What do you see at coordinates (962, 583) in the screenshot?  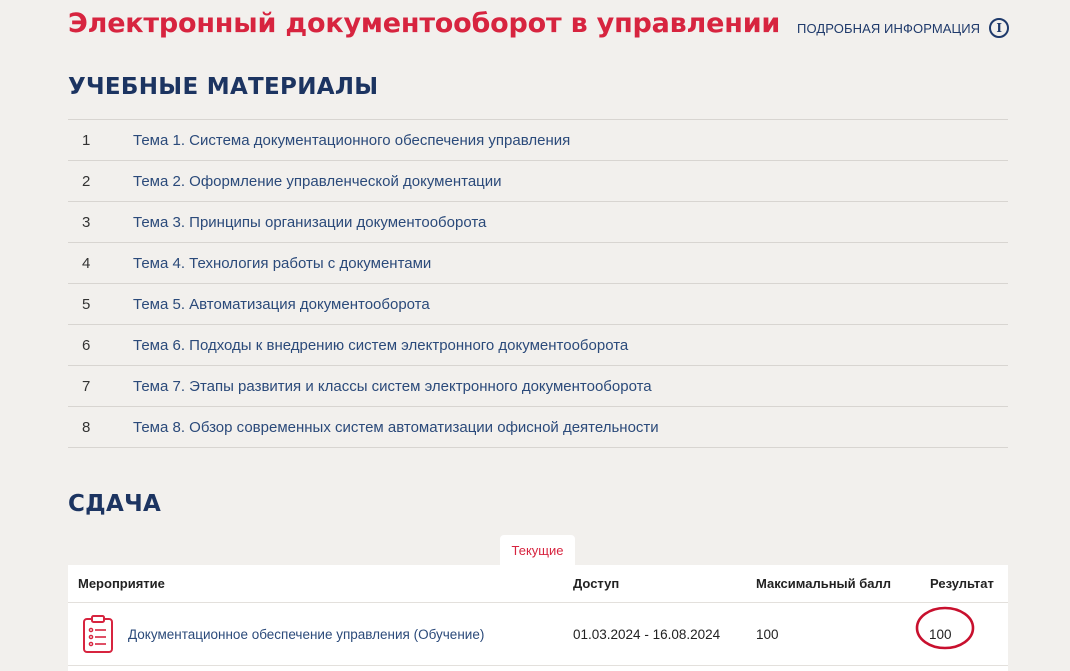 I see `column-header-result: Результат` at bounding box center [962, 583].